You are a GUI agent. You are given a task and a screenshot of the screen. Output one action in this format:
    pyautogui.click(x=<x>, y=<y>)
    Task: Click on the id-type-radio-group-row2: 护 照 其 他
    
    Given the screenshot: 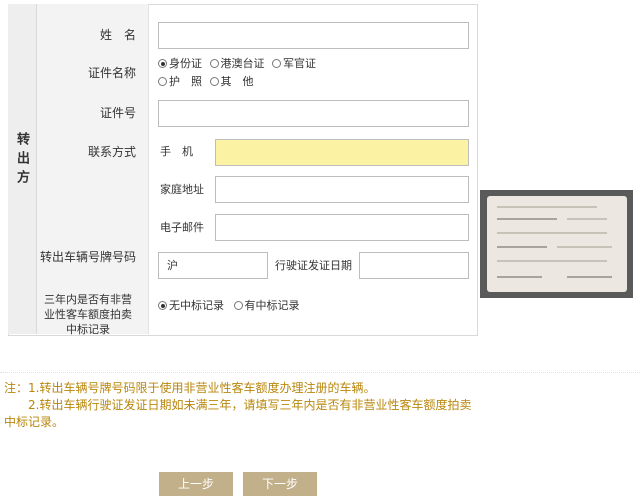 What is the action you would take?
    pyautogui.click(x=206, y=82)
    